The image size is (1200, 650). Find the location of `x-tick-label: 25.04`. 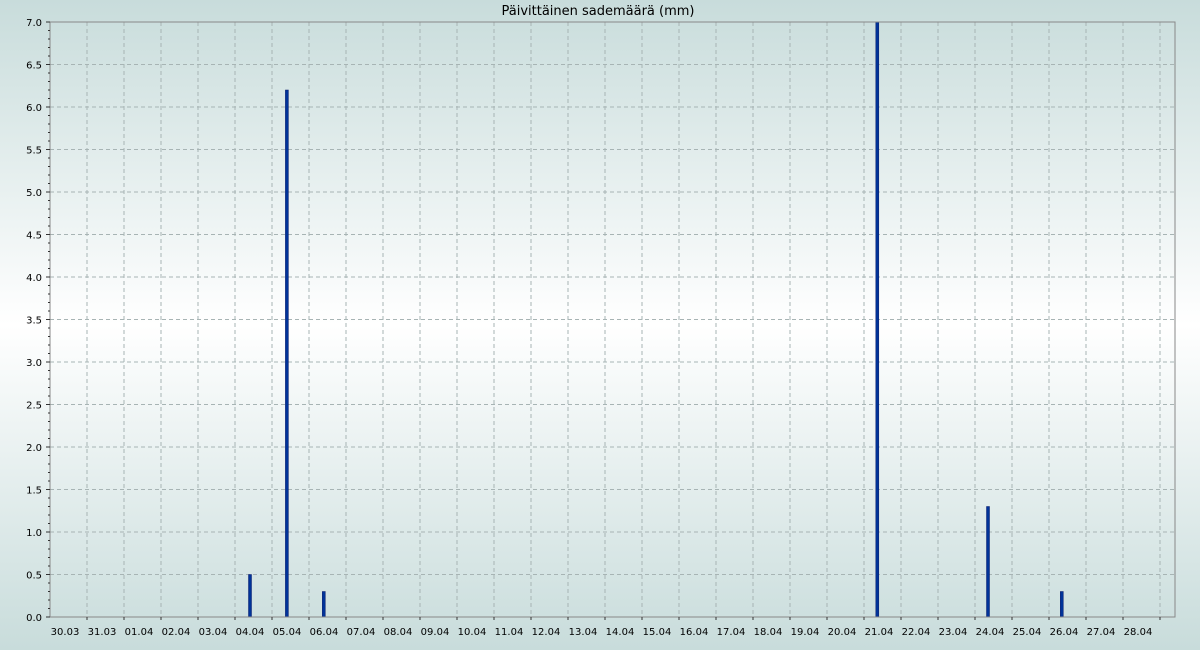

x-tick-label: 25.04 is located at coordinates (1027, 632).